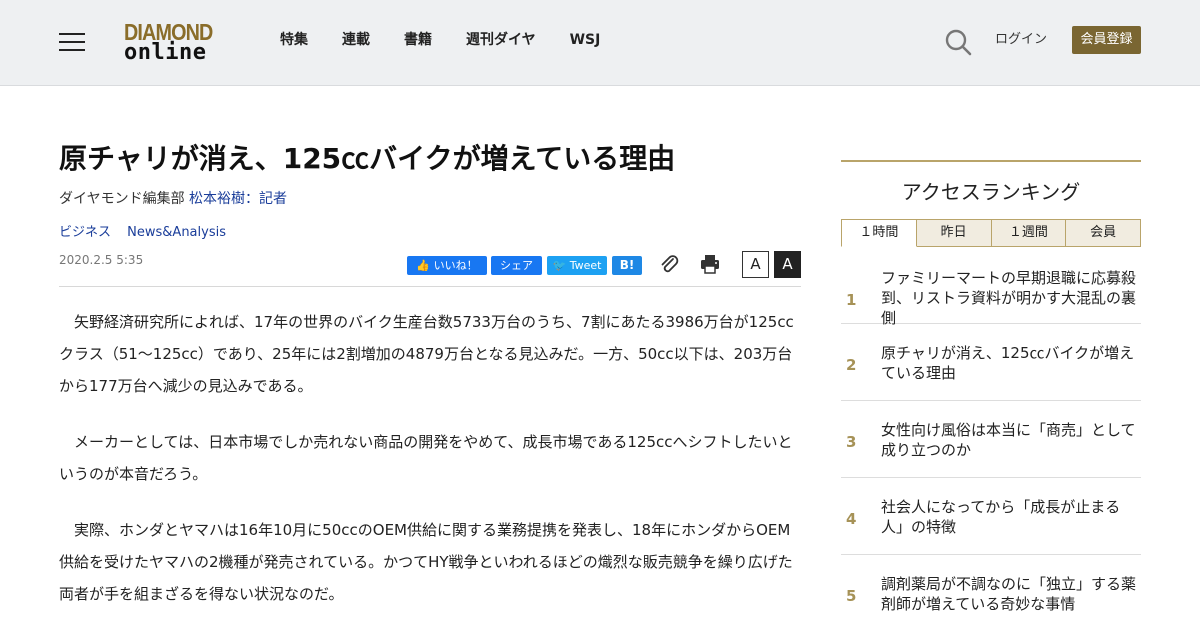 The width and height of the screenshot is (1200, 630). I want to click on search-icon, so click(958, 42).